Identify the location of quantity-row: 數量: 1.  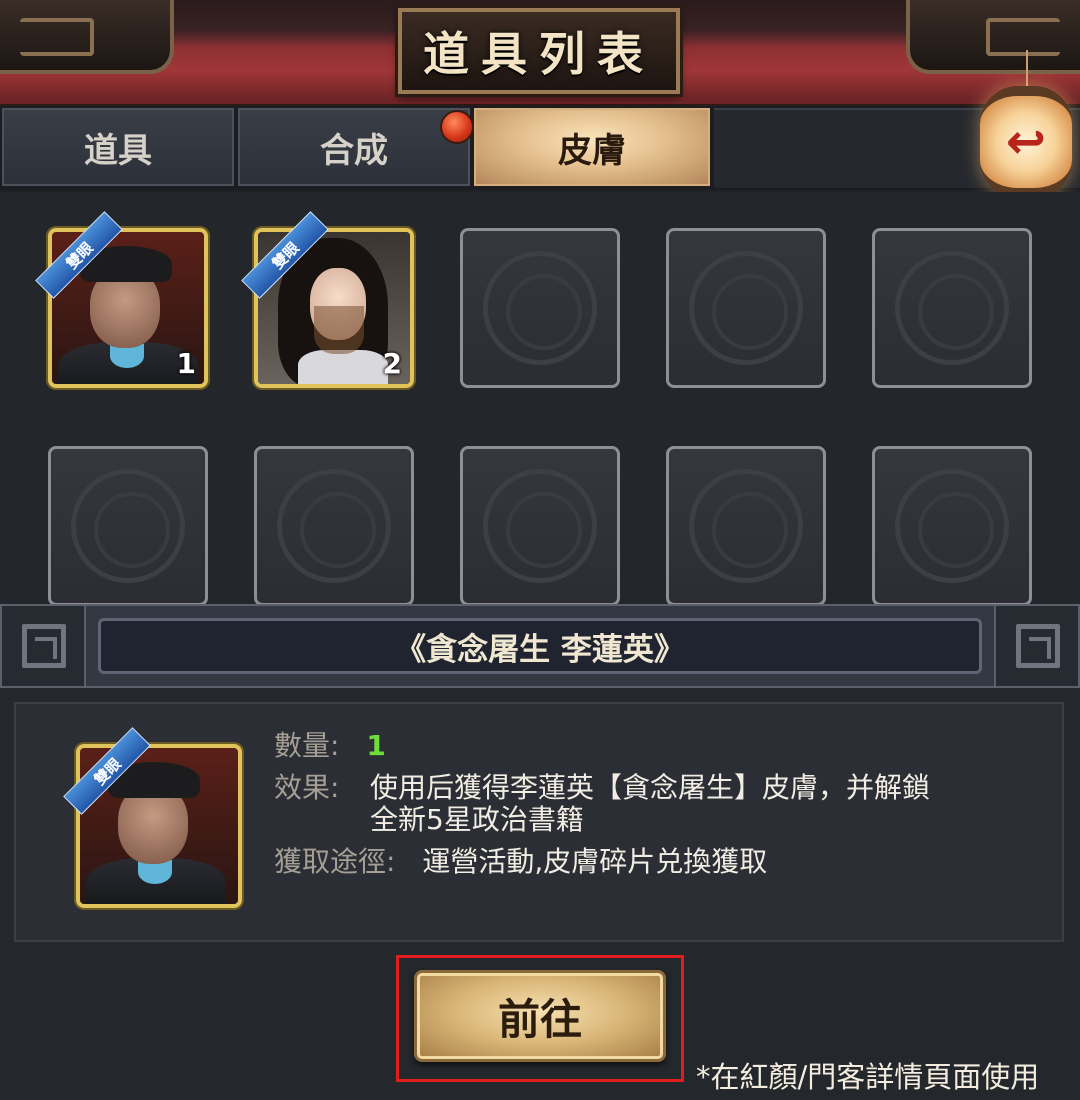
(330, 746).